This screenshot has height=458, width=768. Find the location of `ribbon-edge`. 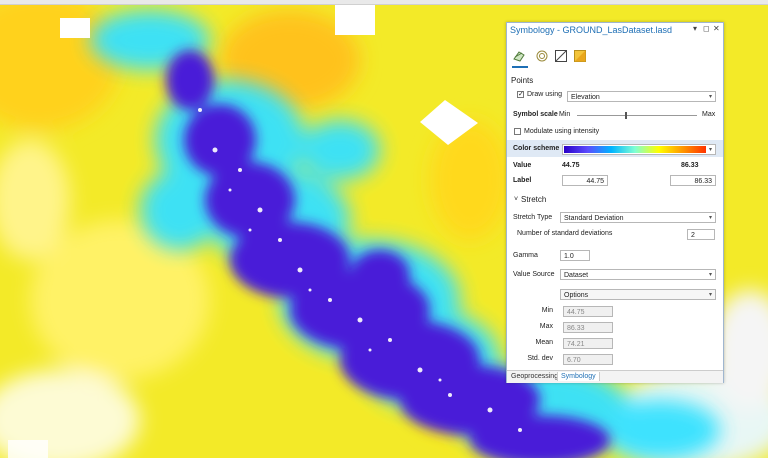

ribbon-edge is located at coordinates (384, 2).